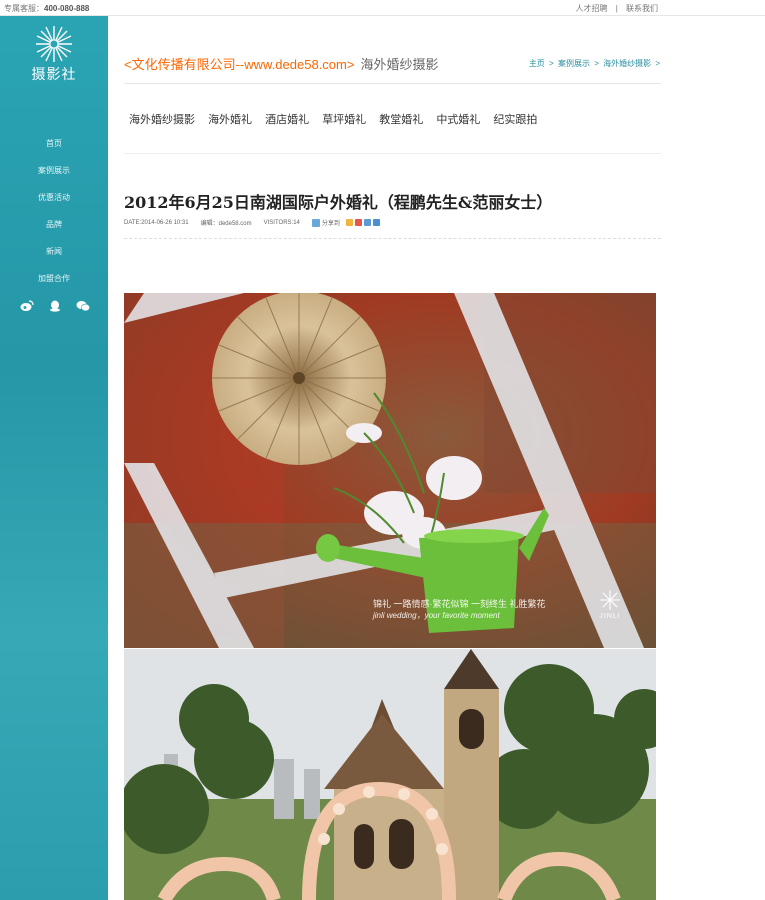  I want to click on nav-item-news: 新闻, so click(54, 258).